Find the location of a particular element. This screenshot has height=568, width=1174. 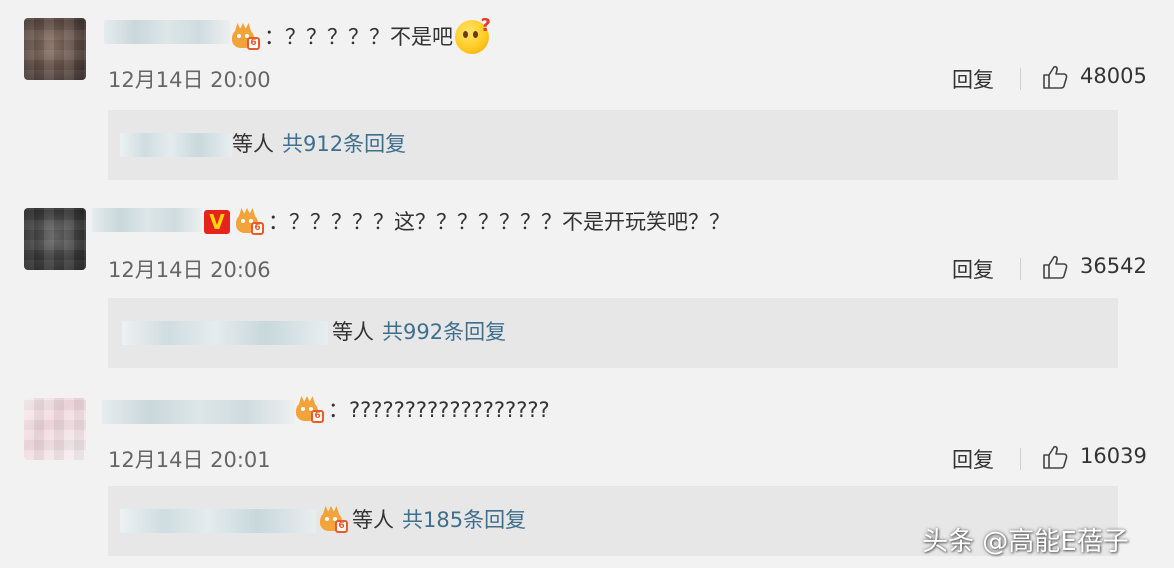

like-count: 48005 is located at coordinates (1113, 76).